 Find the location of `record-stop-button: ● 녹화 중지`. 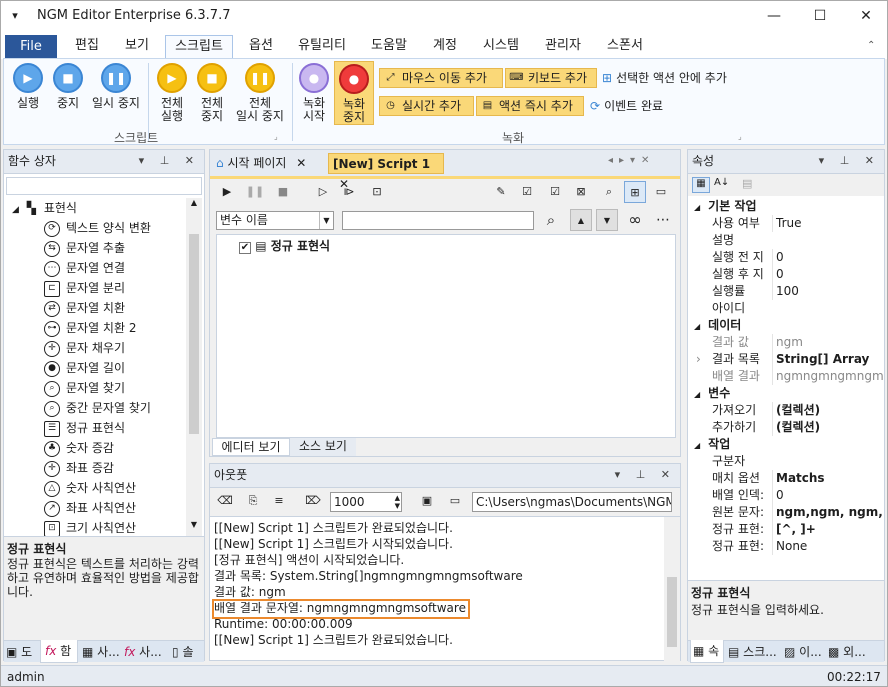

record-stop-button: ● 녹화 중지 is located at coordinates (354, 93).